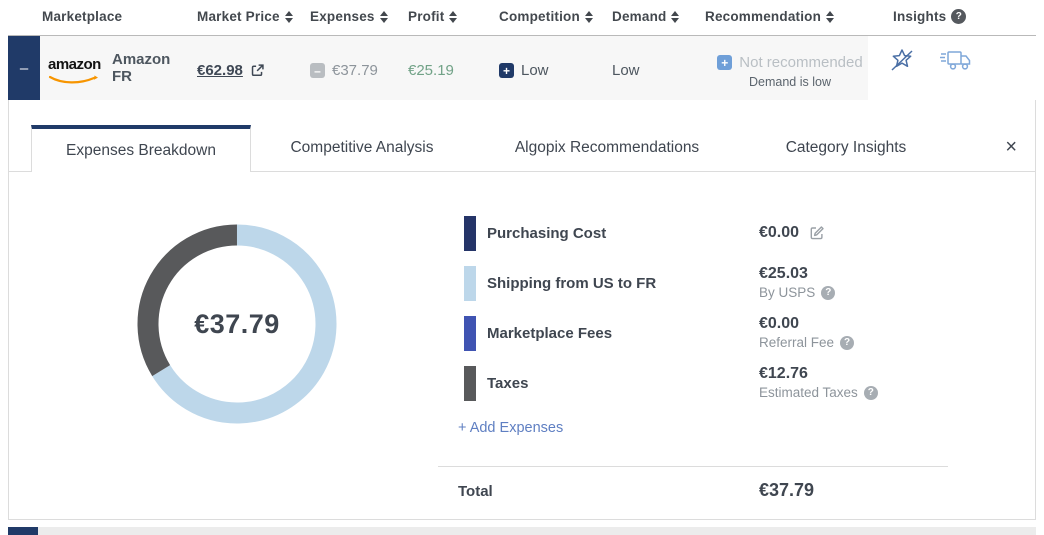 This screenshot has width=1044, height=535. What do you see at coordinates (716, 287) in the screenshot?
I see `expense-item-shipping: Shipping from US to FR €25.03 By USPS ?` at bounding box center [716, 287].